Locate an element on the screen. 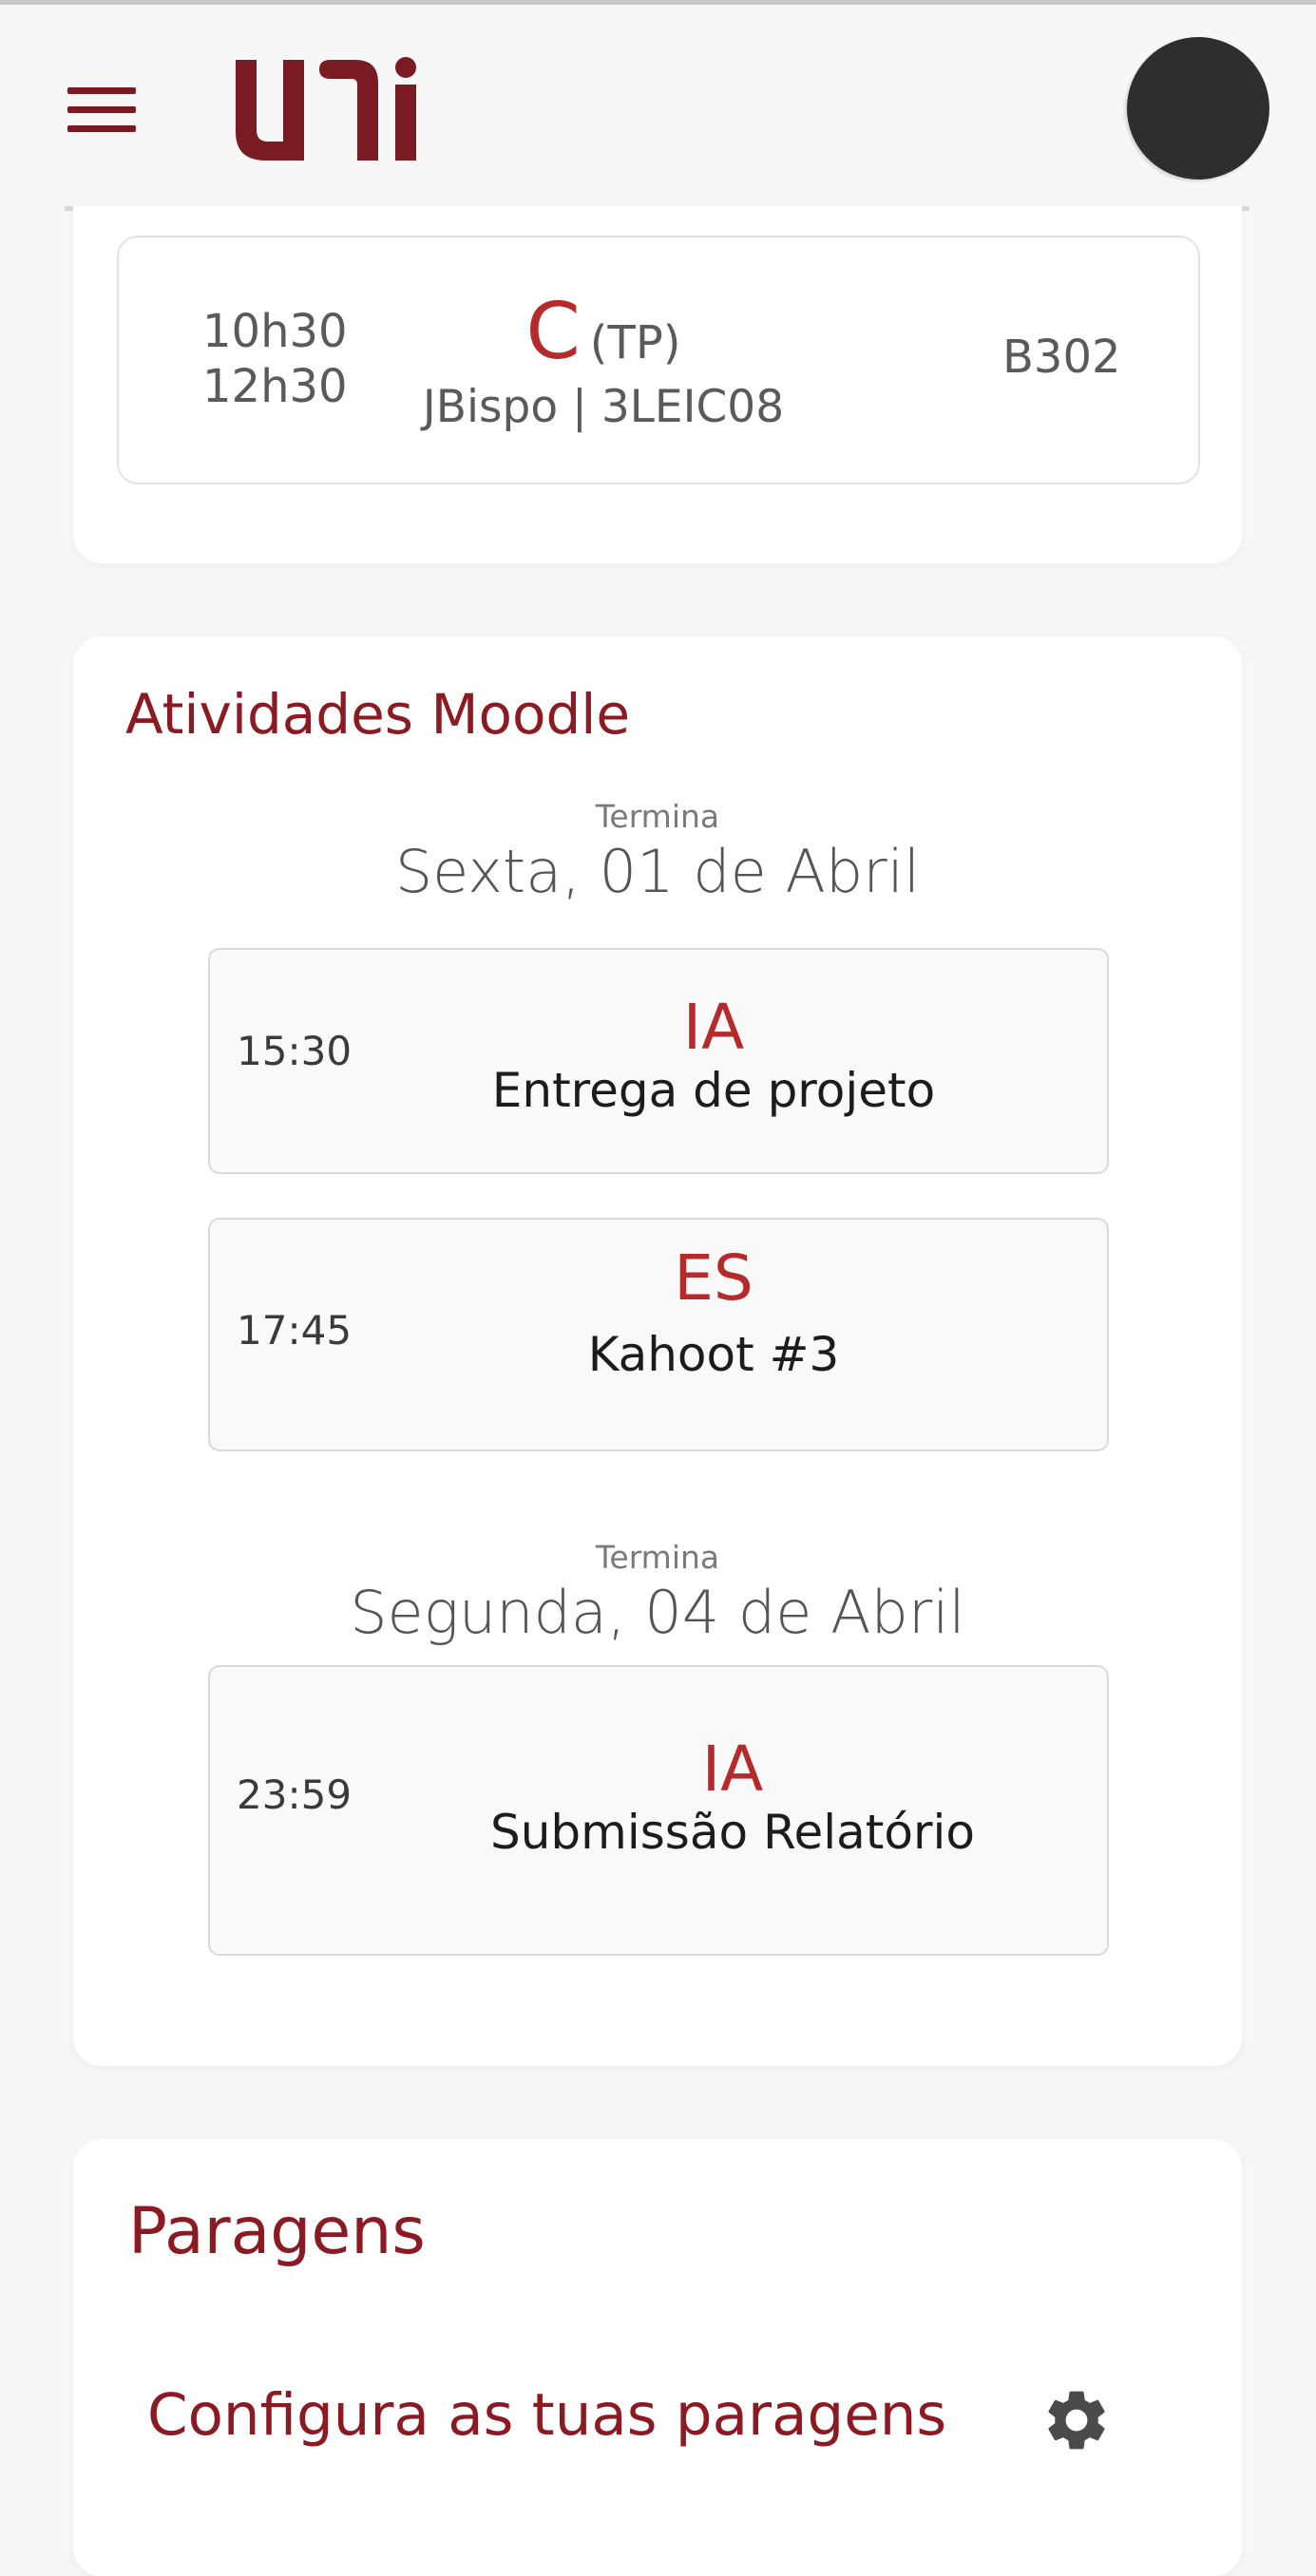 This screenshot has width=1316, height=2576. schedule-card: 10h30 12h30 C (TP) JBispo | 3LEIC08 B302 is located at coordinates (657, 384).